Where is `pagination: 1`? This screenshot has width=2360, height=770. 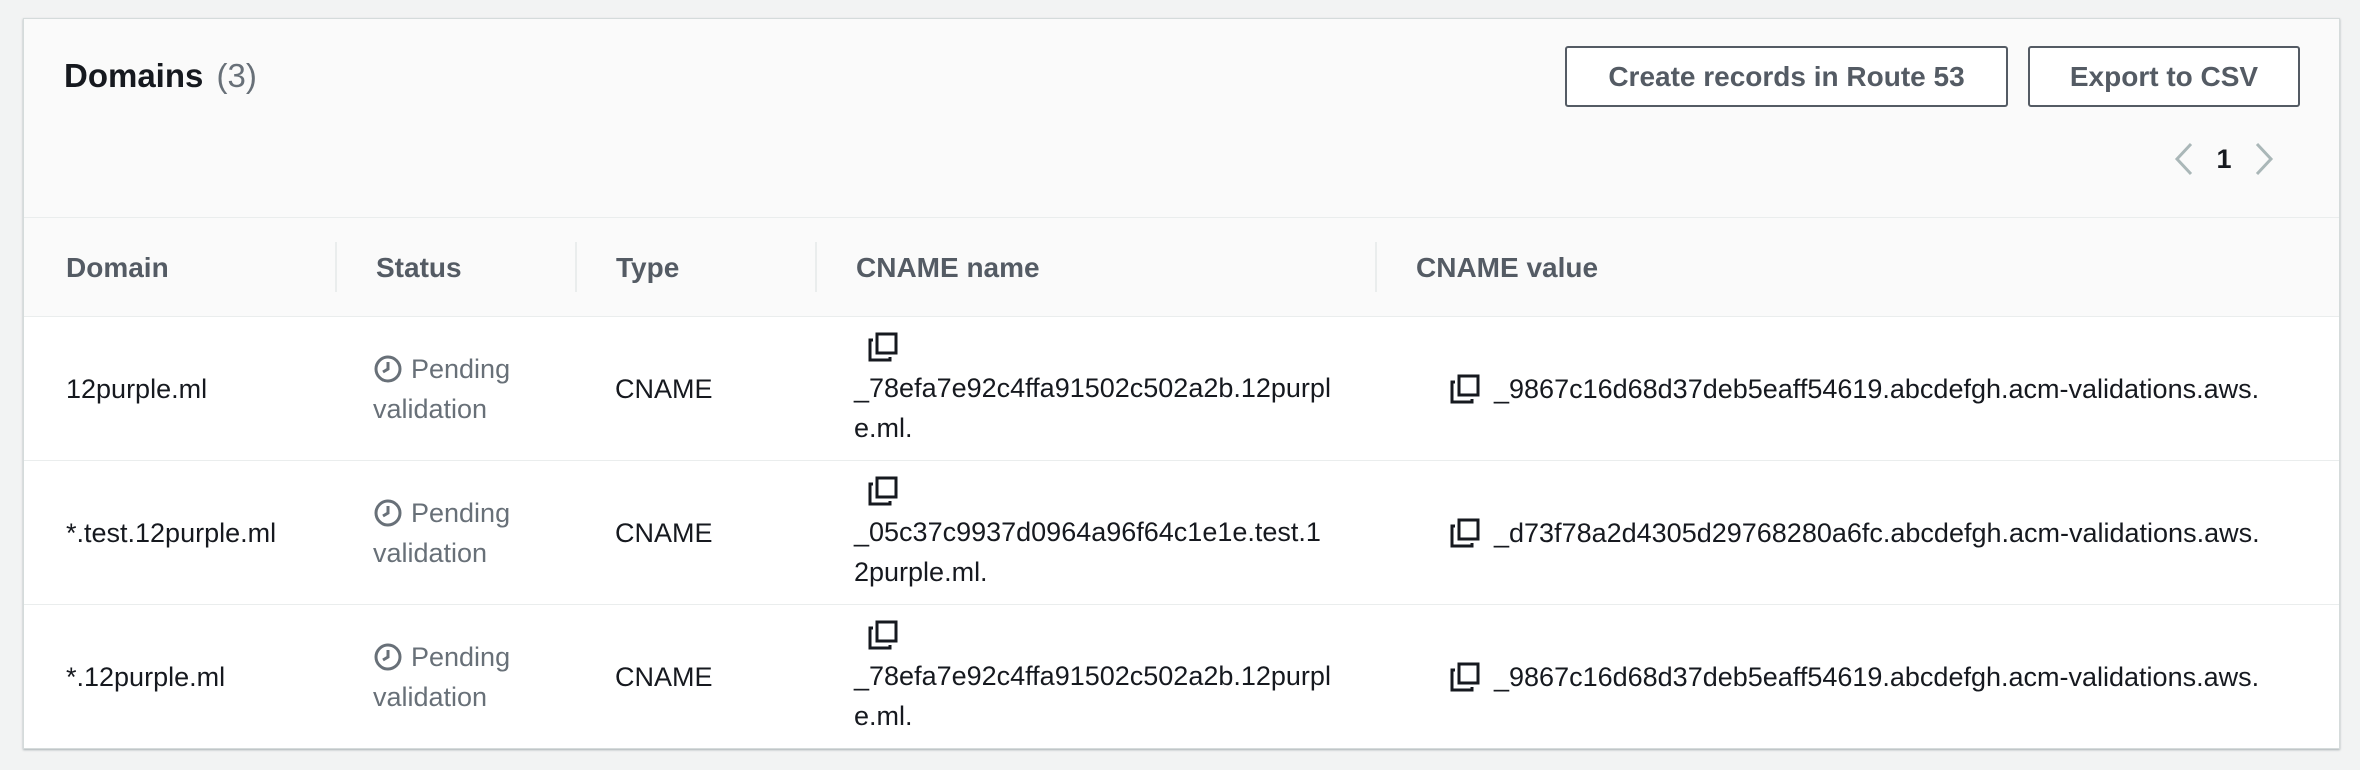 pagination: 1 is located at coordinates (2224, 159).